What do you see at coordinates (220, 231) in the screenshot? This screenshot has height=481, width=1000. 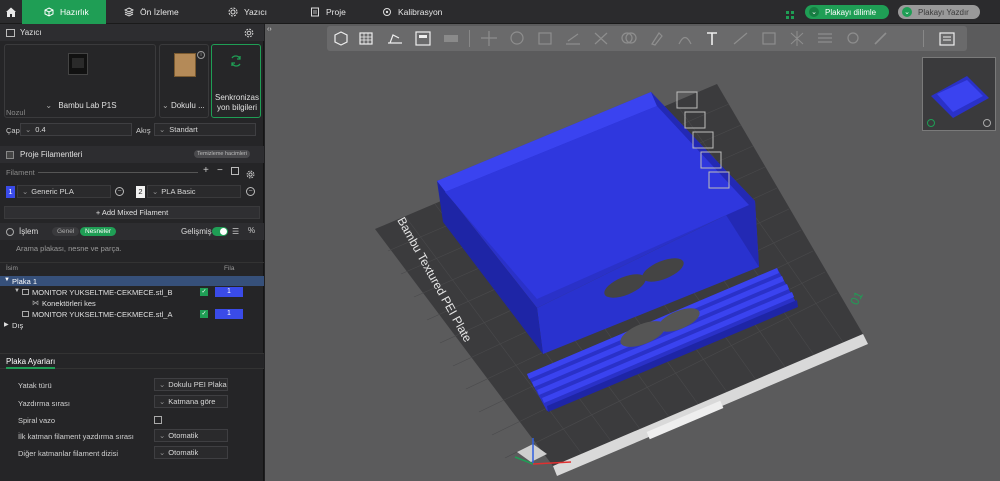 I see `advanced-toggle` at bounding box center [220, 231].